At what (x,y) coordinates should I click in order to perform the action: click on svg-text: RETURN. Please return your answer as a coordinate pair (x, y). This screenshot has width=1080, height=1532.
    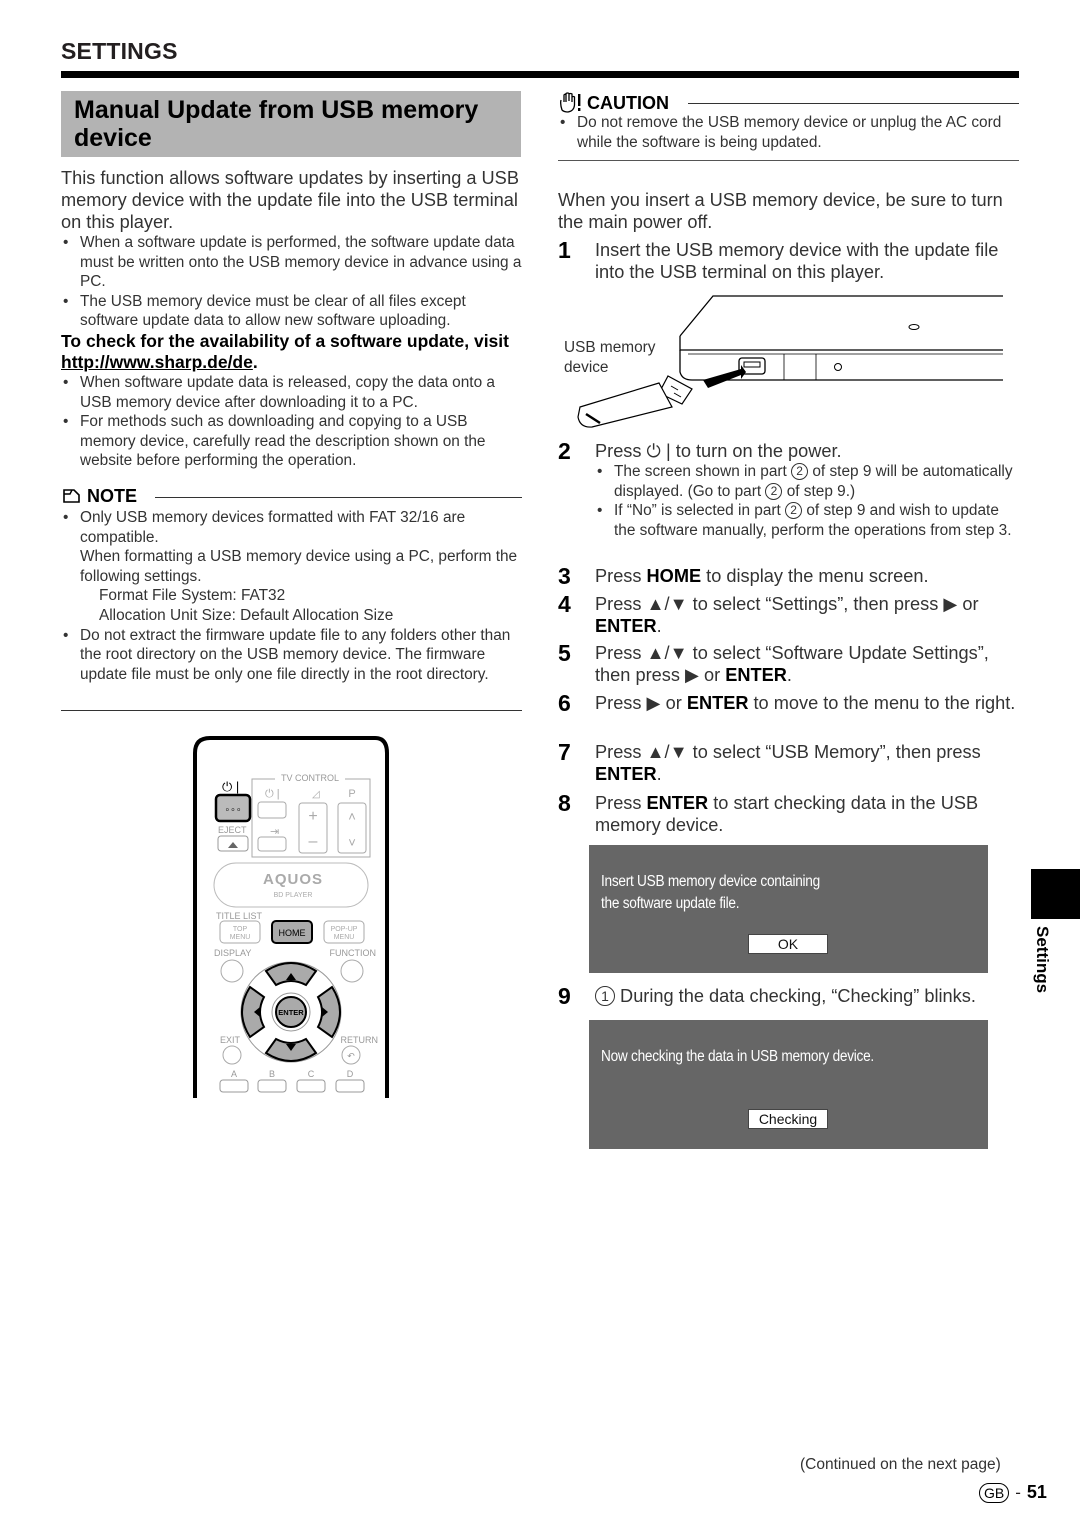
    Looking at the image, I should click on (360, 1040).